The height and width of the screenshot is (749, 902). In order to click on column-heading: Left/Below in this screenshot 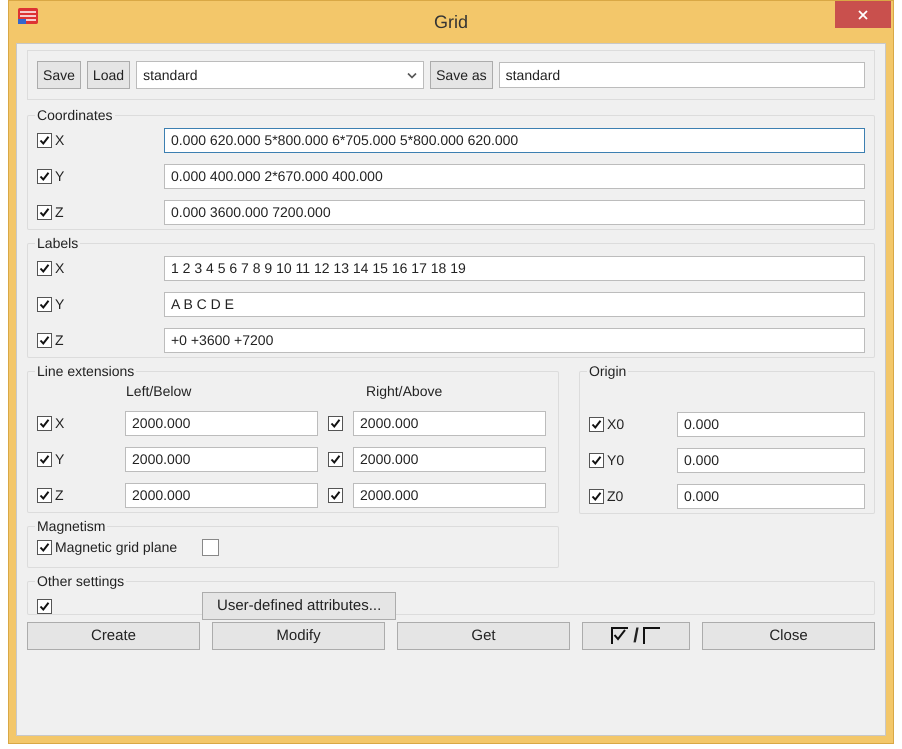, I will do `click(159, 391)`.